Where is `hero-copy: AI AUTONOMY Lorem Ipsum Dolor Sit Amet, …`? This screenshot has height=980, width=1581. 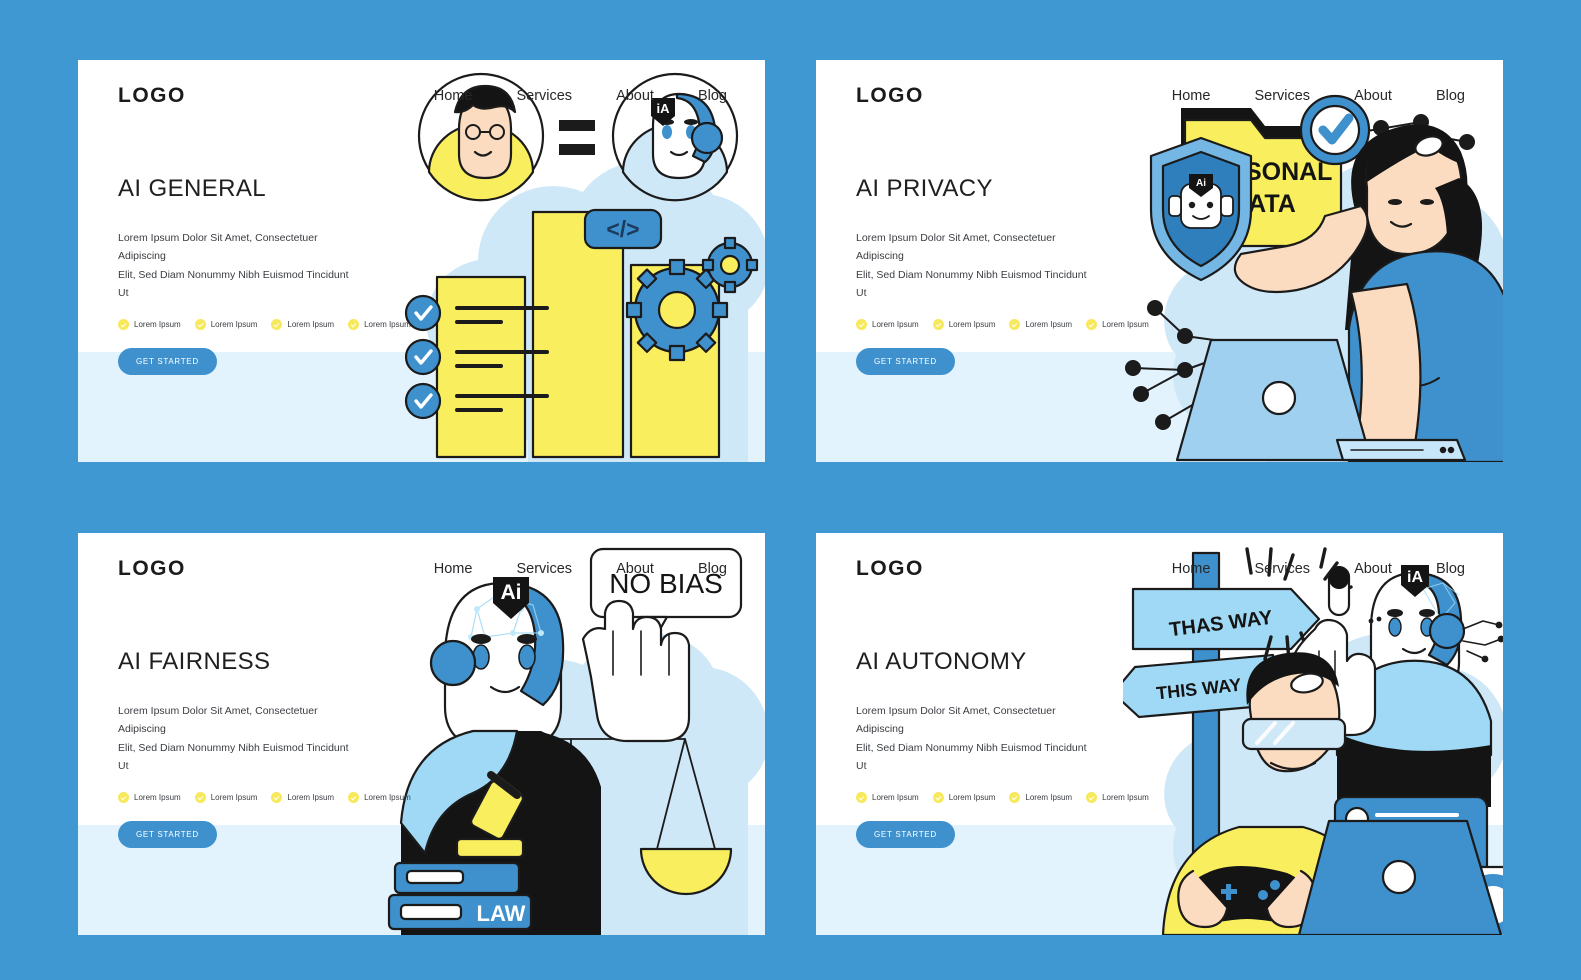 hero-copy: AI AUTONOMY Lorem Ipsum Dolor Sit Amet, … is located at coordinates (1016, 748).